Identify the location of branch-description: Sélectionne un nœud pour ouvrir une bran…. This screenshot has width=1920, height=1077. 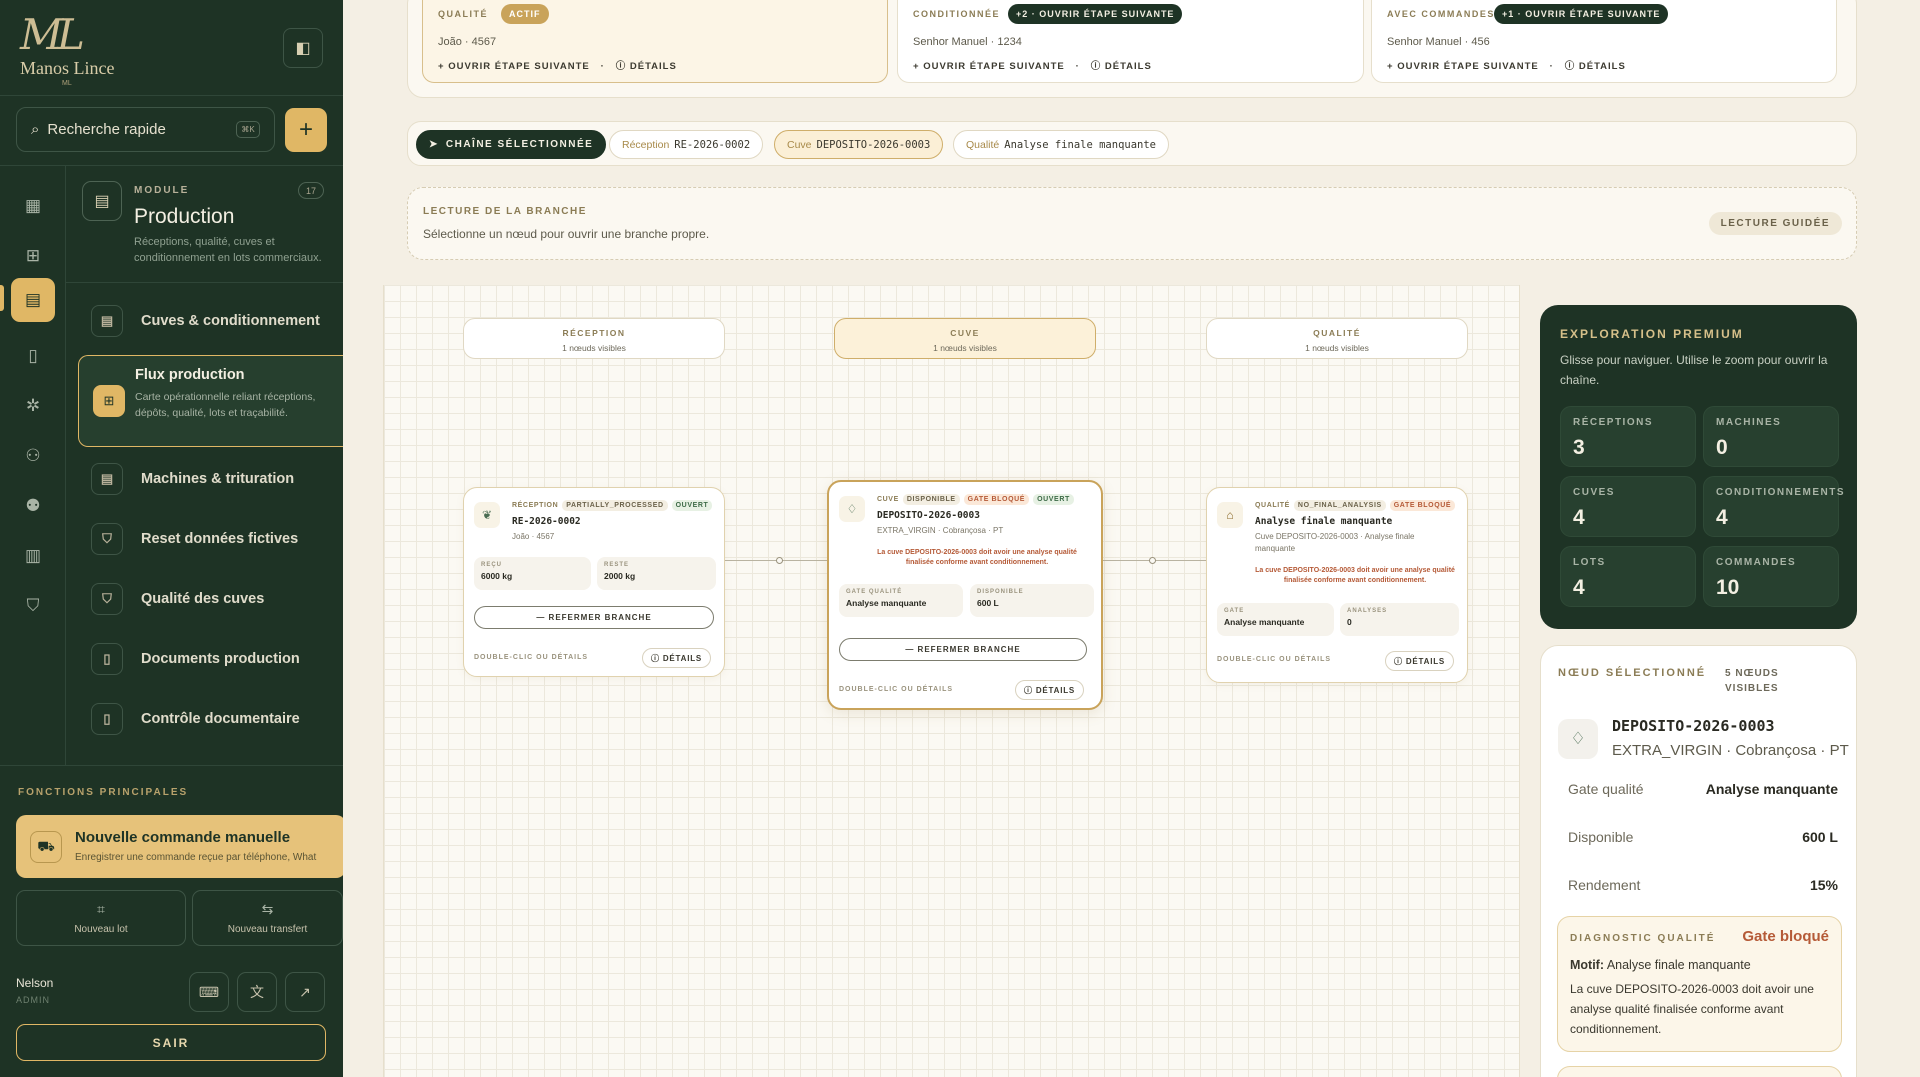
(566, 234).